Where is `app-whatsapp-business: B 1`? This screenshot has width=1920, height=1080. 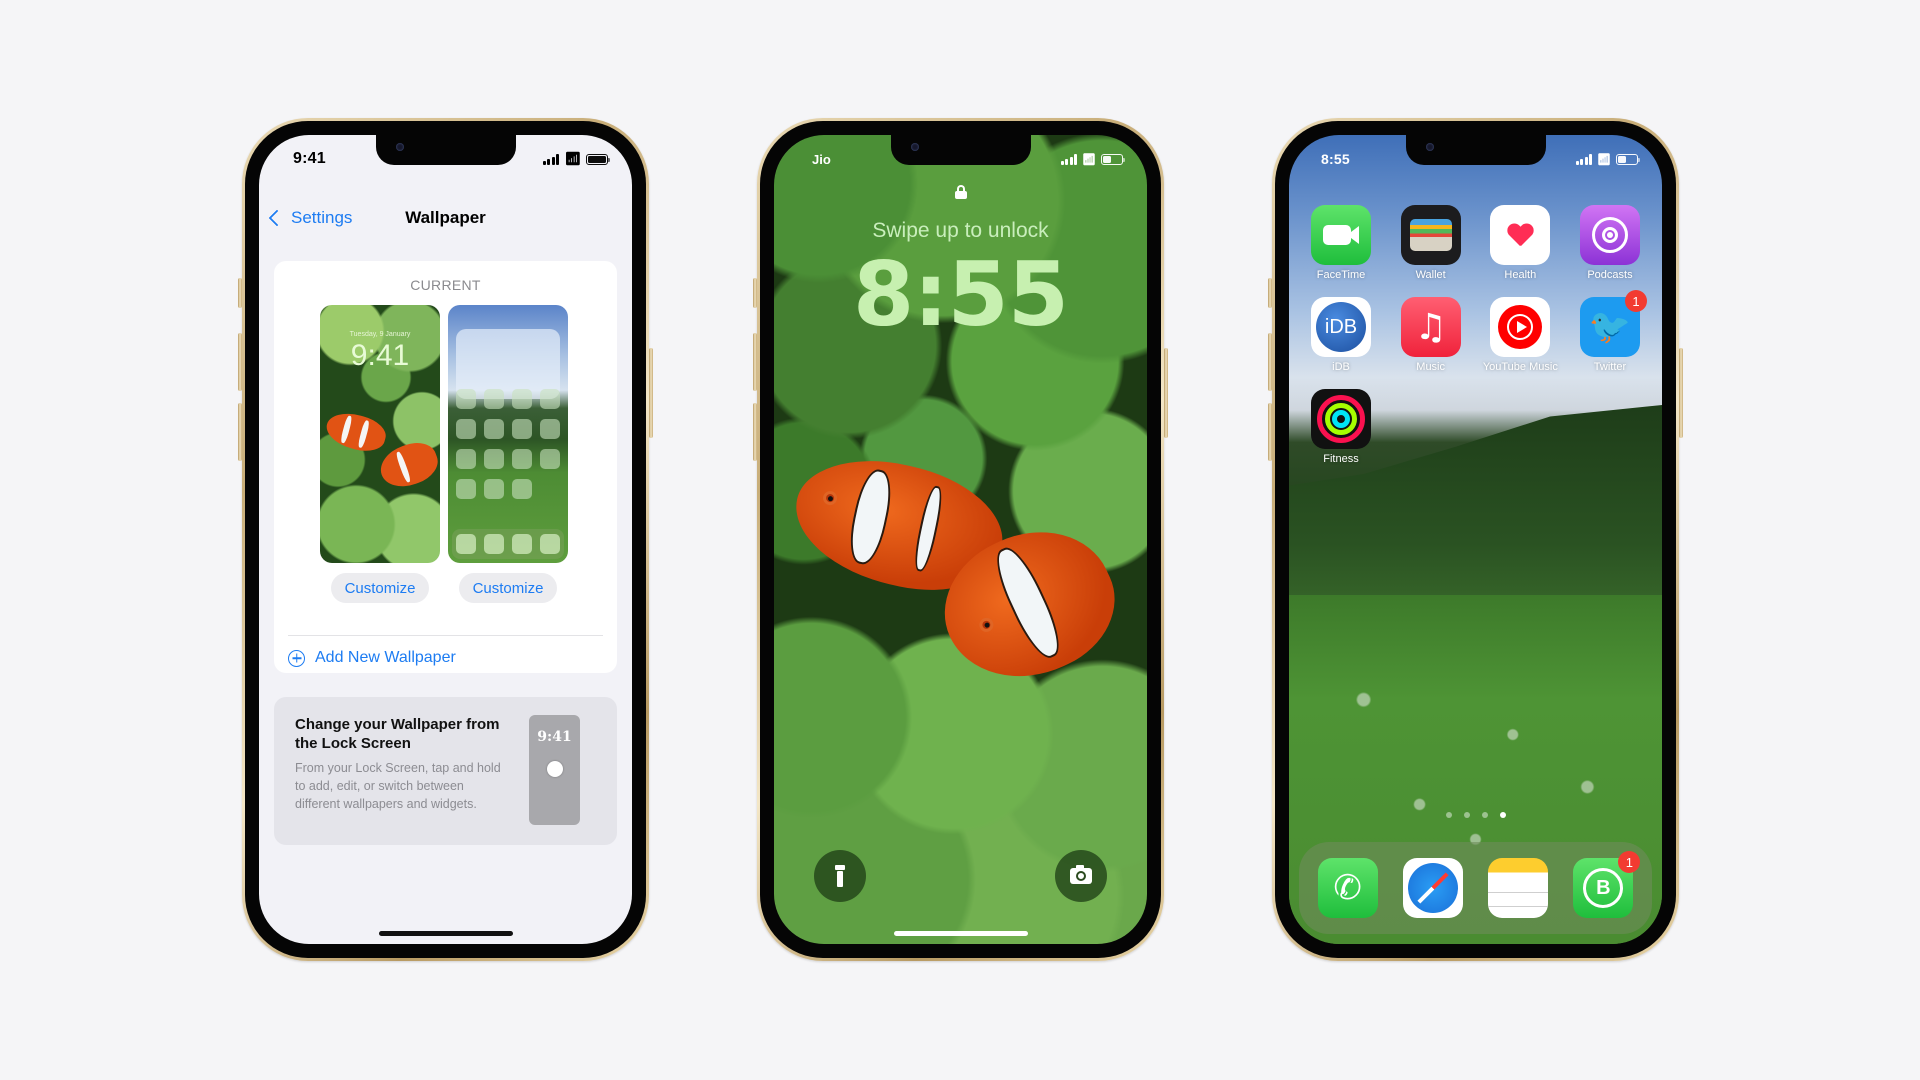
app-whatsapp-business: B 1 is located at coordinates (1607, 884).